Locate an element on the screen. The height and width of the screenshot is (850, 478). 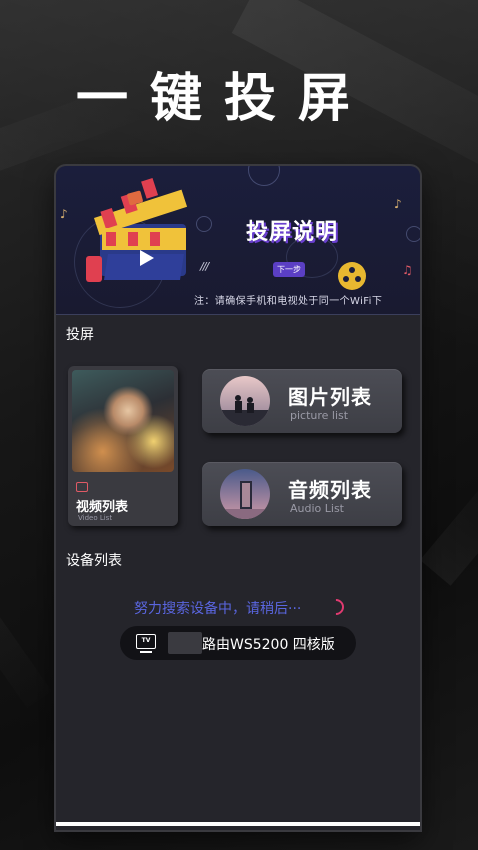
device-section-label: 设备列表 is located at coordinates (94, 561).